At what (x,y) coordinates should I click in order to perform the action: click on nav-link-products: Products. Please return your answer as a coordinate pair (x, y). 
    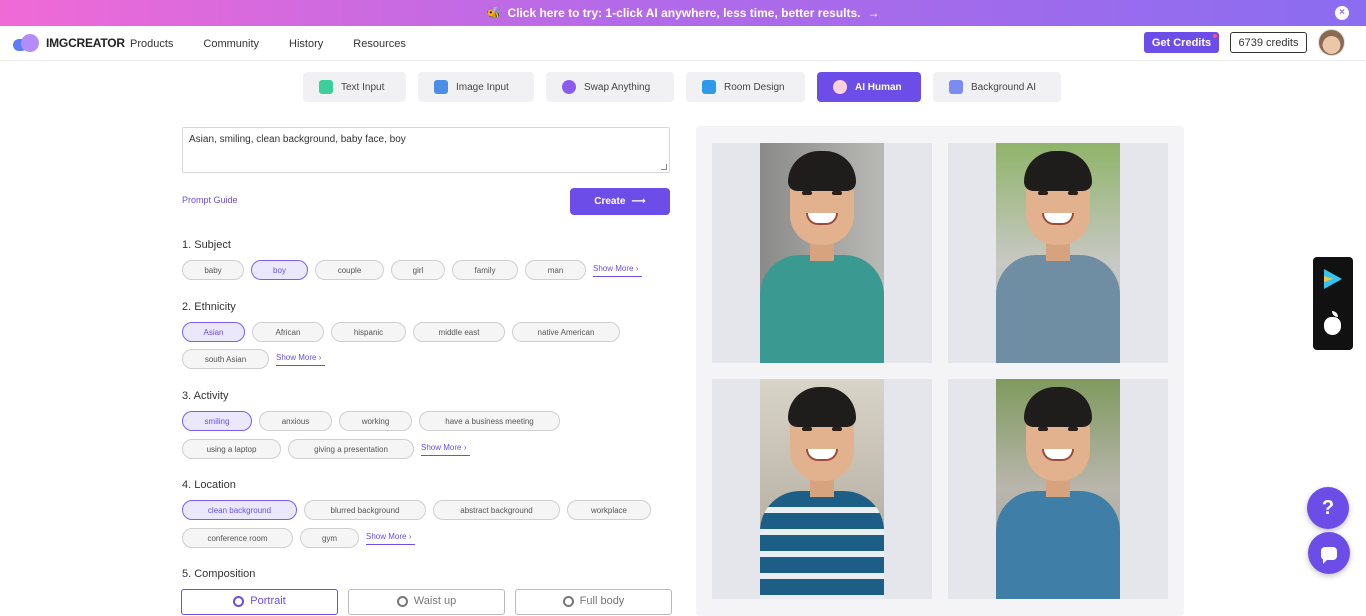
    Looking at the image, I should click on (151, 44).